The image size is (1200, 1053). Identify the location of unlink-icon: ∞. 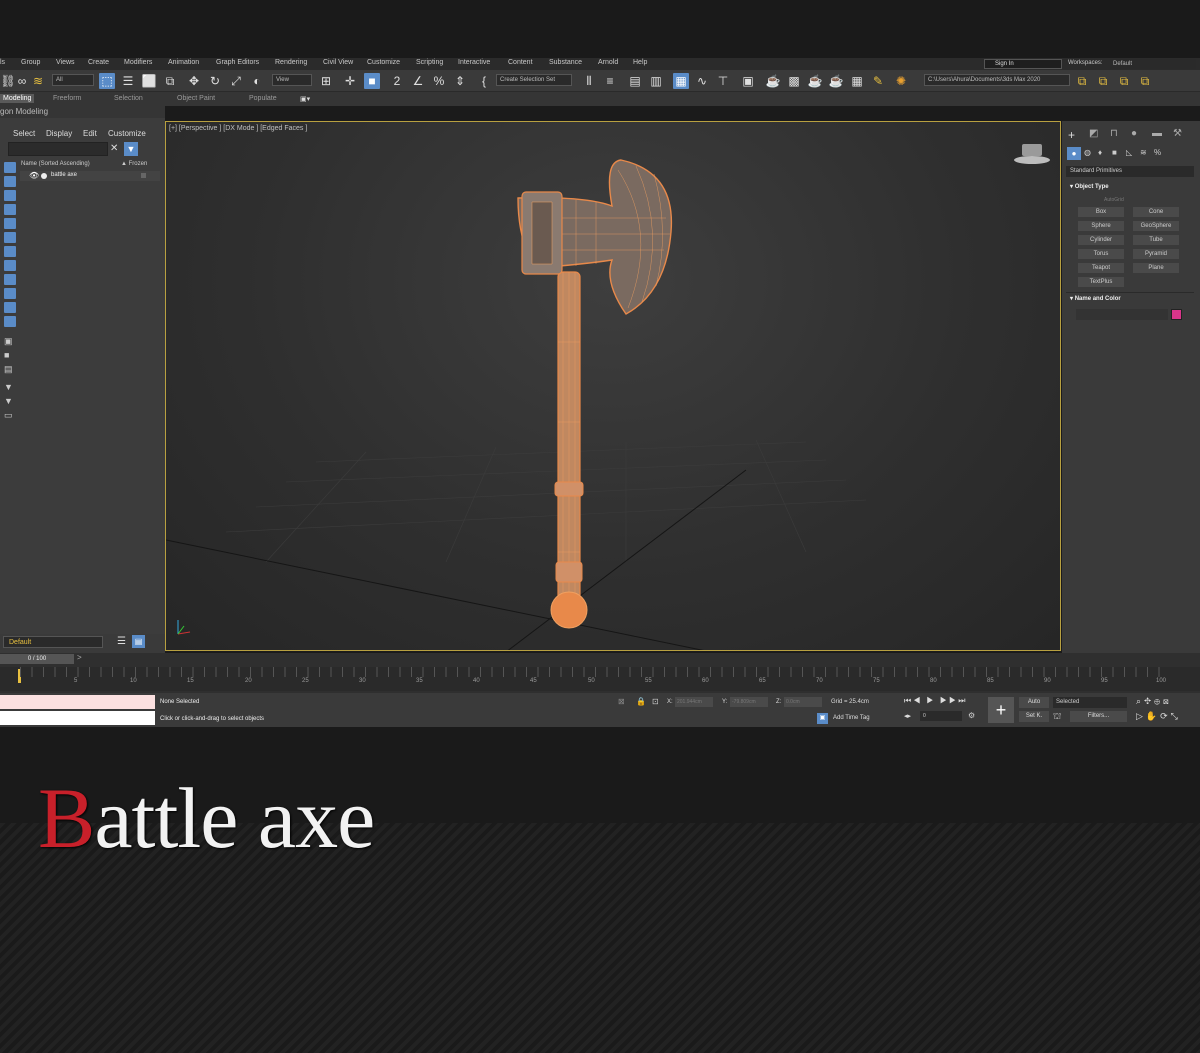
(22, 81).